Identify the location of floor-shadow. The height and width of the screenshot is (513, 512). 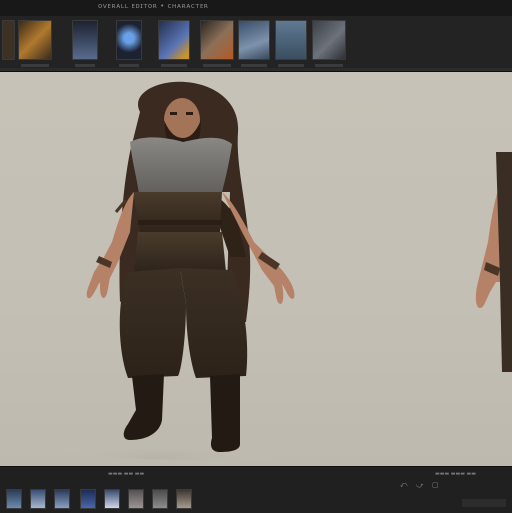
(190, 440).